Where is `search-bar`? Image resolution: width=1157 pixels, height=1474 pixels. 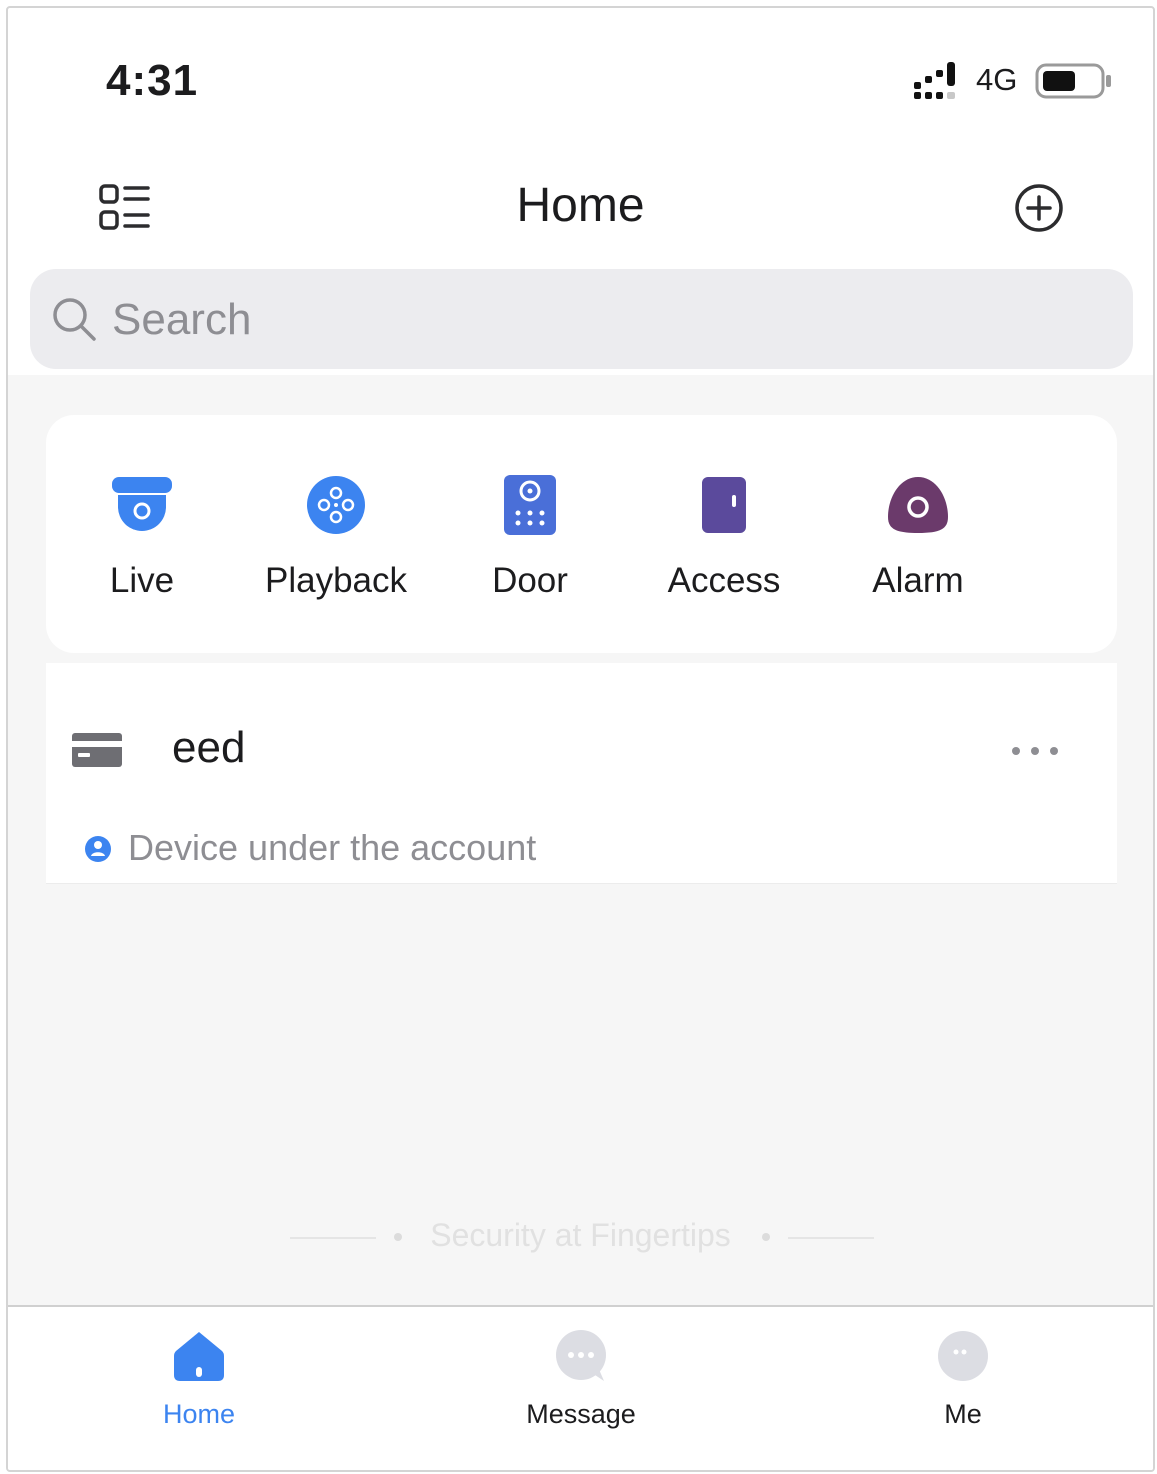 search-bar is located at coordinates (581, 319).